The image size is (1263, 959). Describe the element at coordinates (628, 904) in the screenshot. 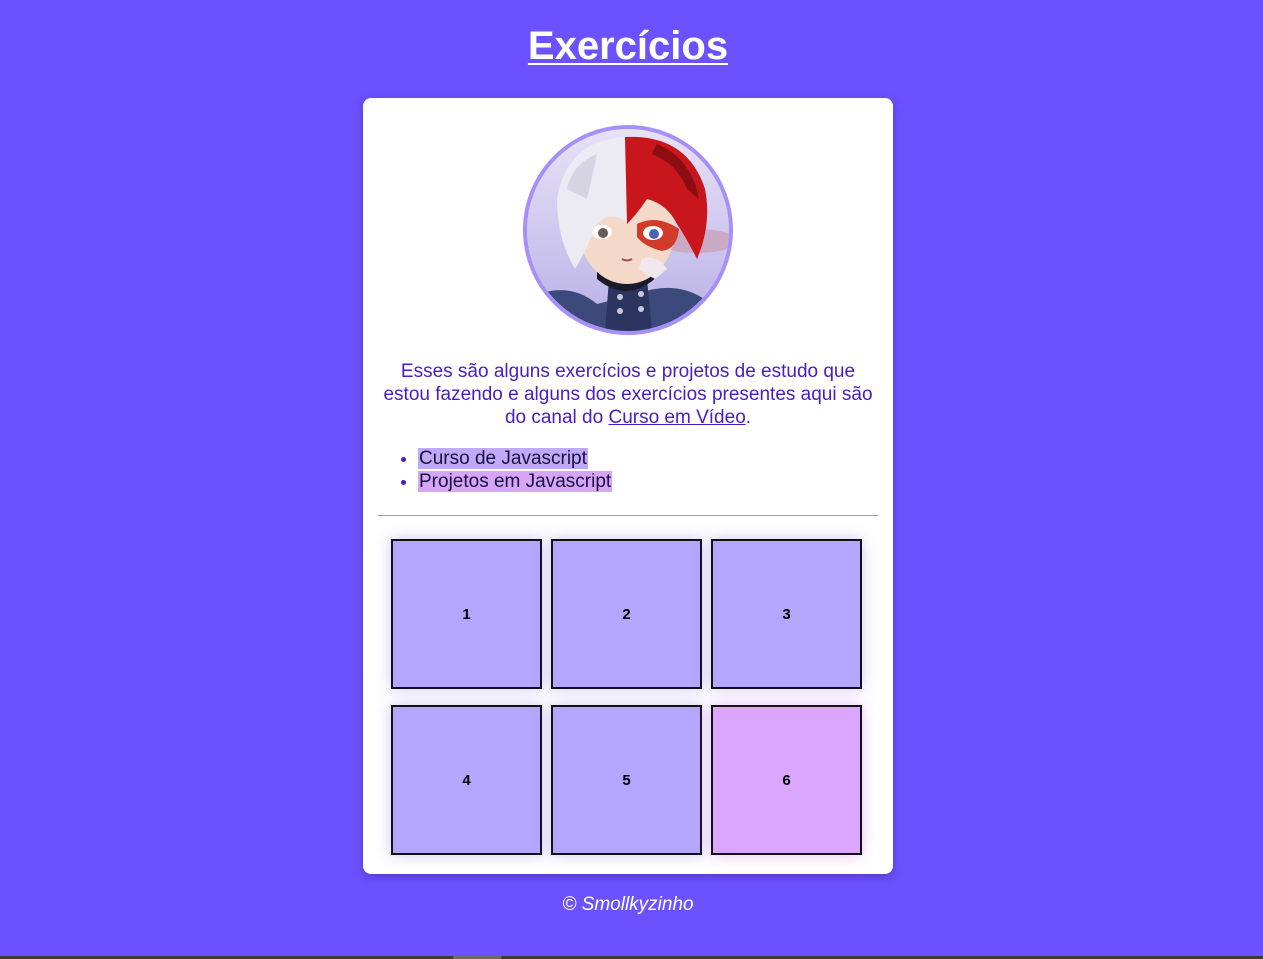

I see `footer-credit: © Smollkyzinho` at that location.